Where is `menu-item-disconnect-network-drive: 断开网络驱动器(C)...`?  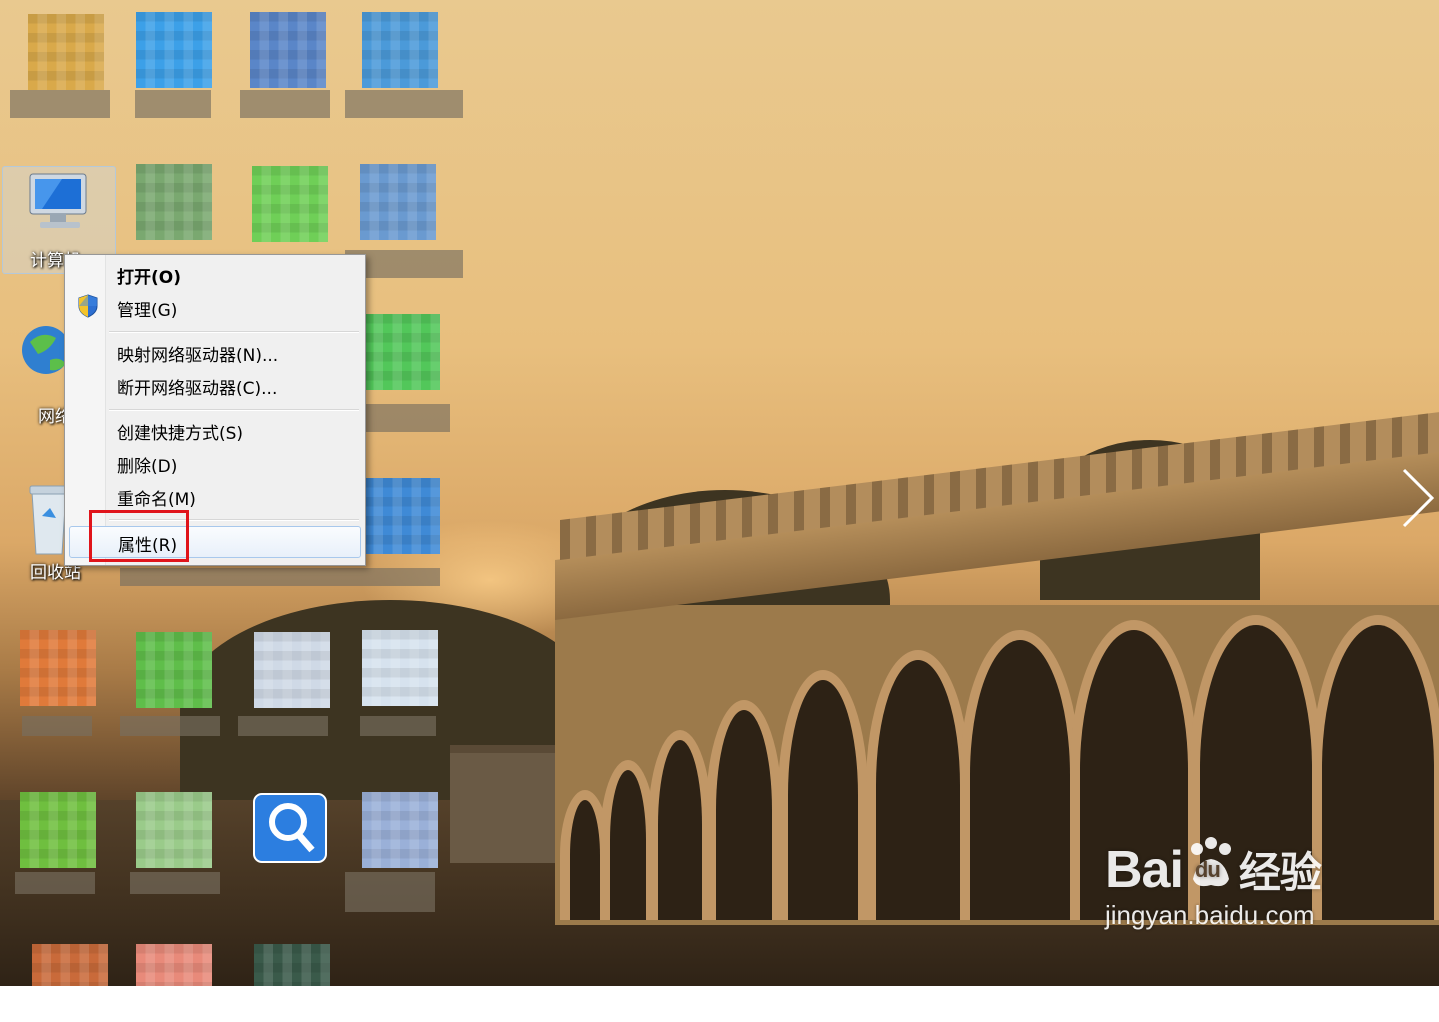
menu-item-disconnect-network-drive: 断开网络驱动器(C)... is located at coordinates (214, 385).